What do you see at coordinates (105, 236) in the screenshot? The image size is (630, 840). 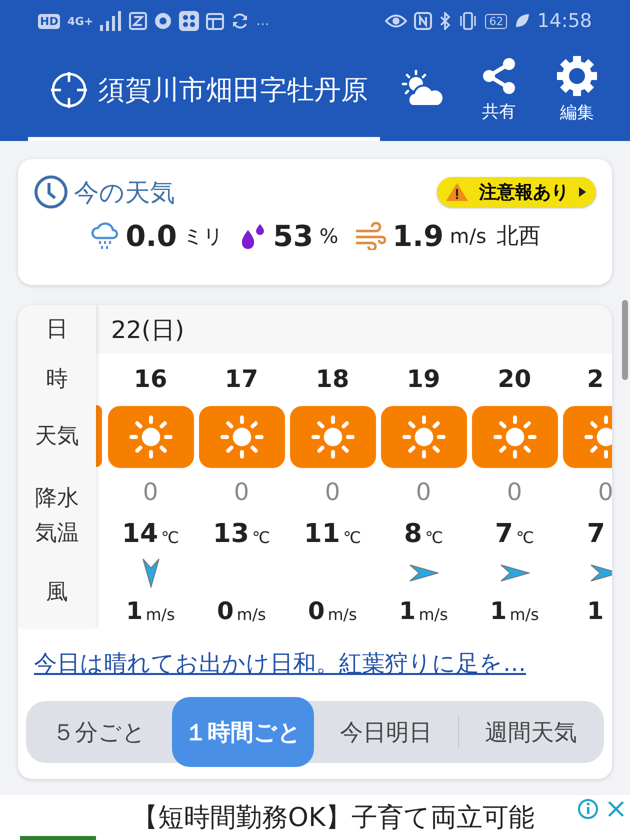 I see `rain-cloud-icon` at bounding box center [105, 236].